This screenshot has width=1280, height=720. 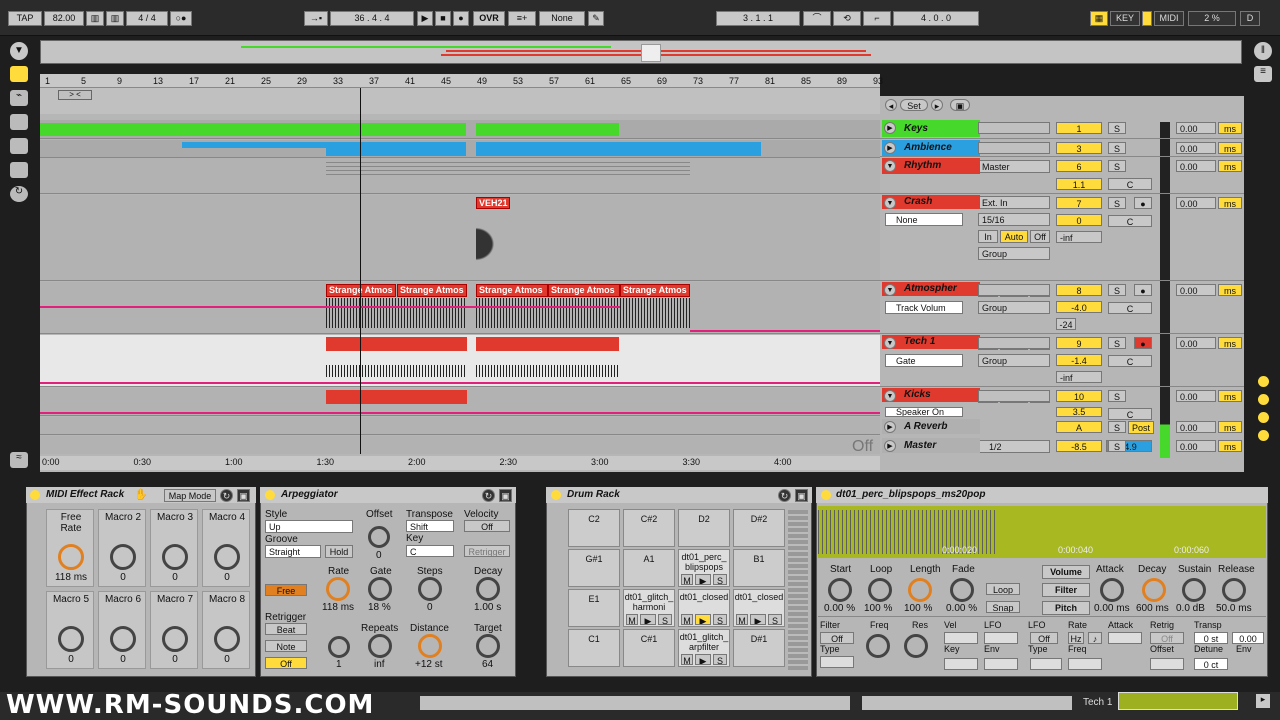 I want to click on hotswap-icon: ↻, so click(x=19, y=194).